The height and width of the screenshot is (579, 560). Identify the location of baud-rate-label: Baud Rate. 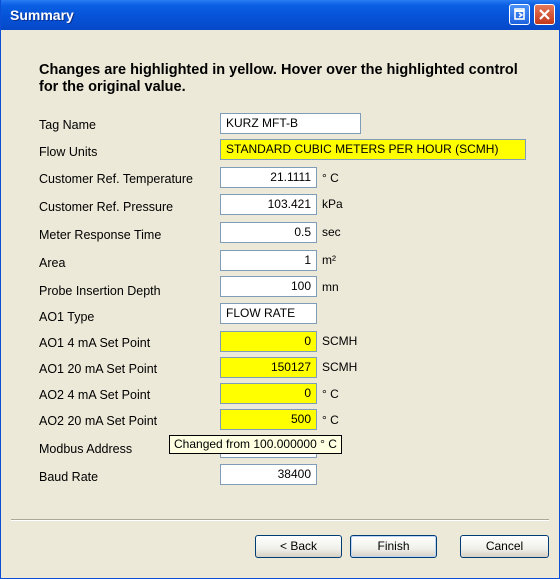
(69, 477).